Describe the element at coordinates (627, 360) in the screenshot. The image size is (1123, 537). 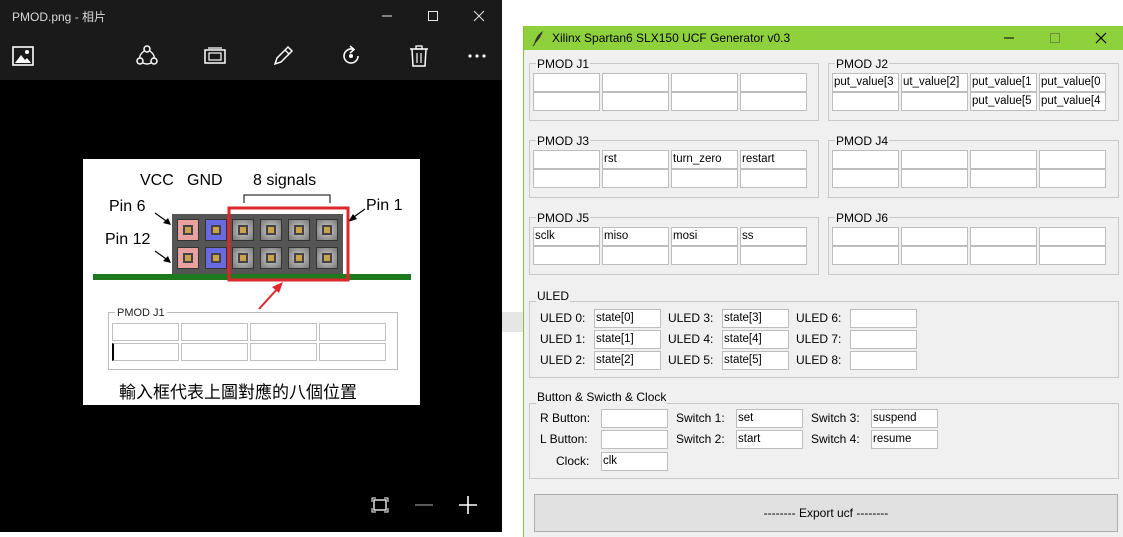
I see `uled-input: state[2]` at that location.